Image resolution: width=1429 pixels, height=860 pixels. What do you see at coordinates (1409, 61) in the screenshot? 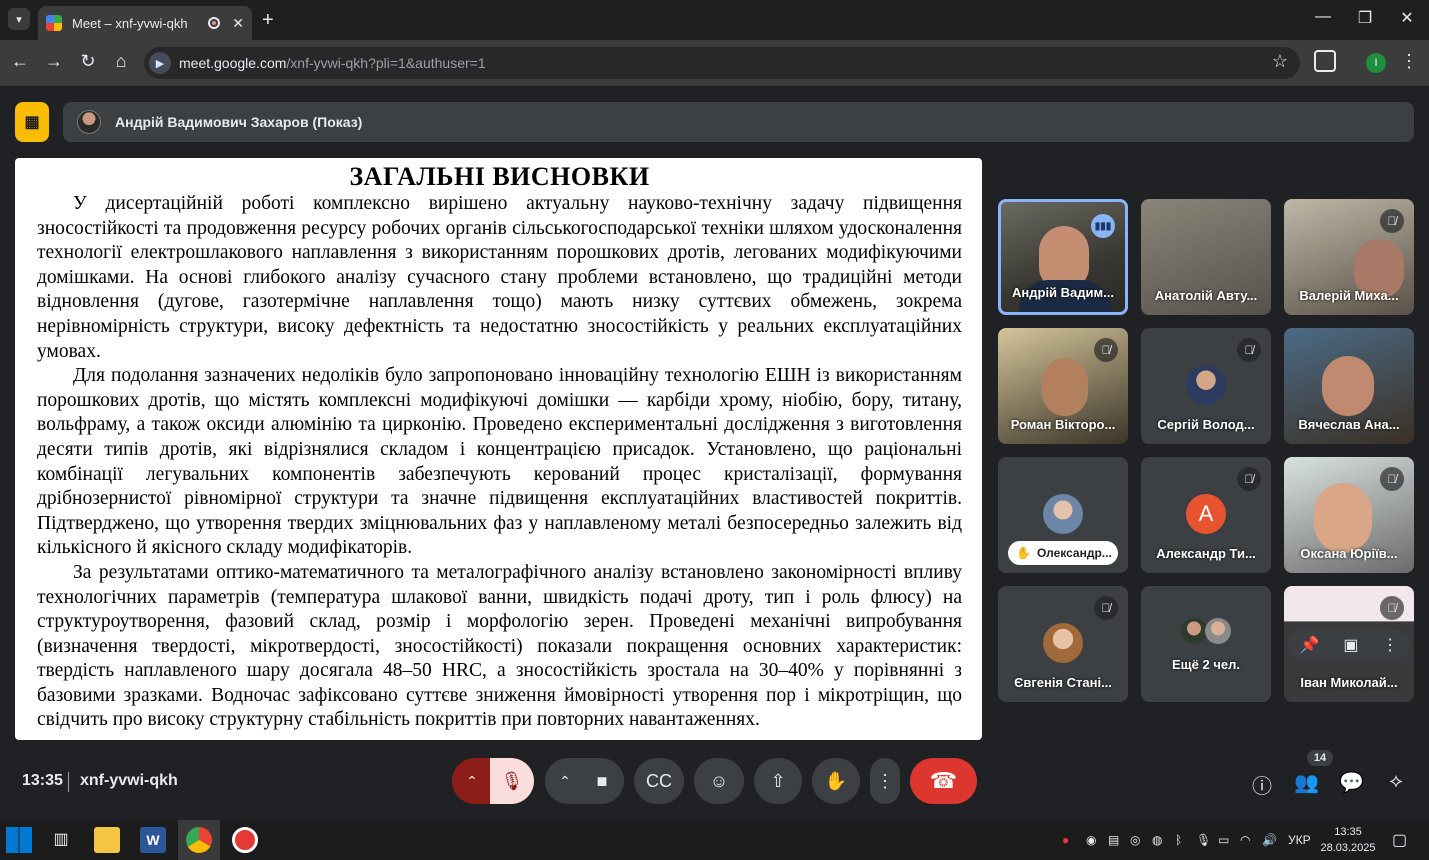
I see `browser-menu-icon: ⋮` at bounding box center [1409, 61].